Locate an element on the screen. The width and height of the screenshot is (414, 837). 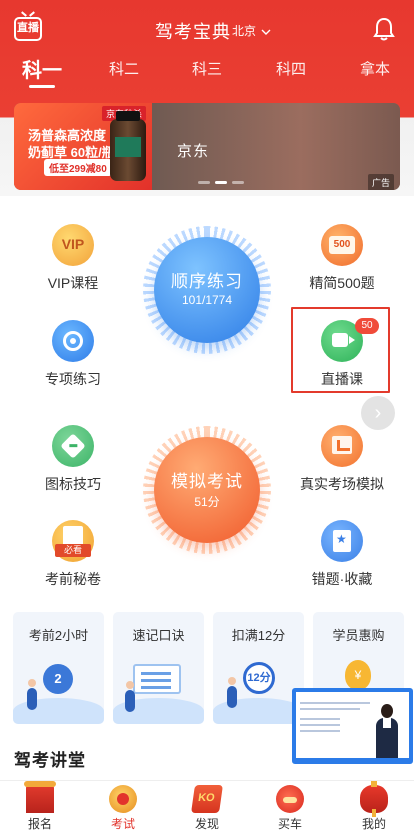
nav-label: 发现 is located at coordinates (206, 824).